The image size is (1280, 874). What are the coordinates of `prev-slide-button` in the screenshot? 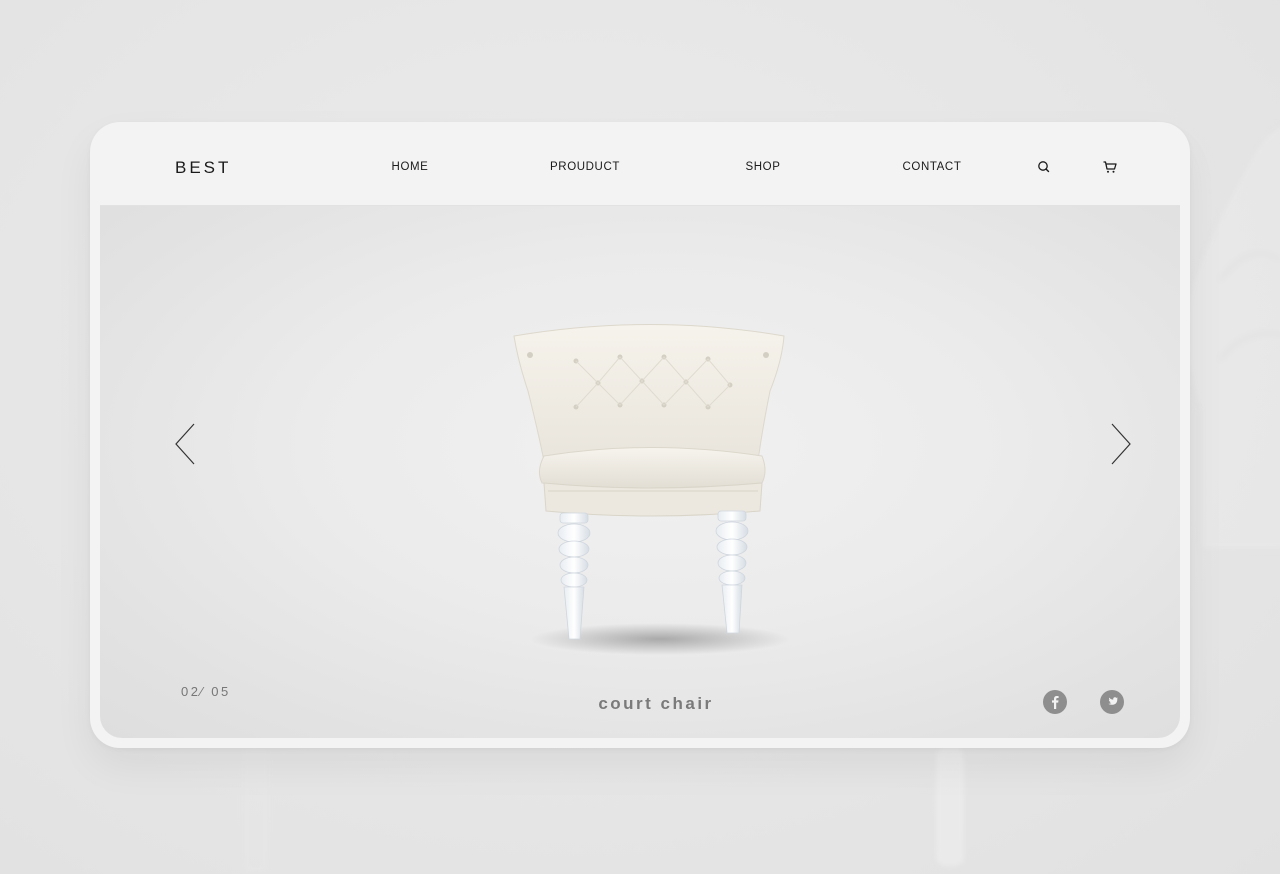 It's located at (187, 444).